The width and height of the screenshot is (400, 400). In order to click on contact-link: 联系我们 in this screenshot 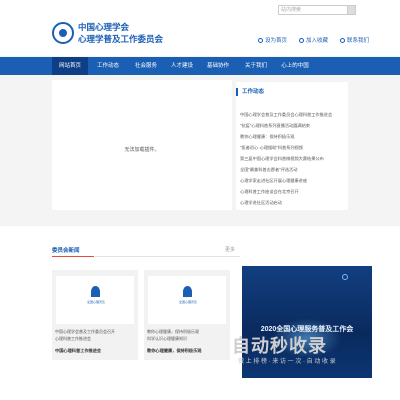, I will do `click(354, 40)`.